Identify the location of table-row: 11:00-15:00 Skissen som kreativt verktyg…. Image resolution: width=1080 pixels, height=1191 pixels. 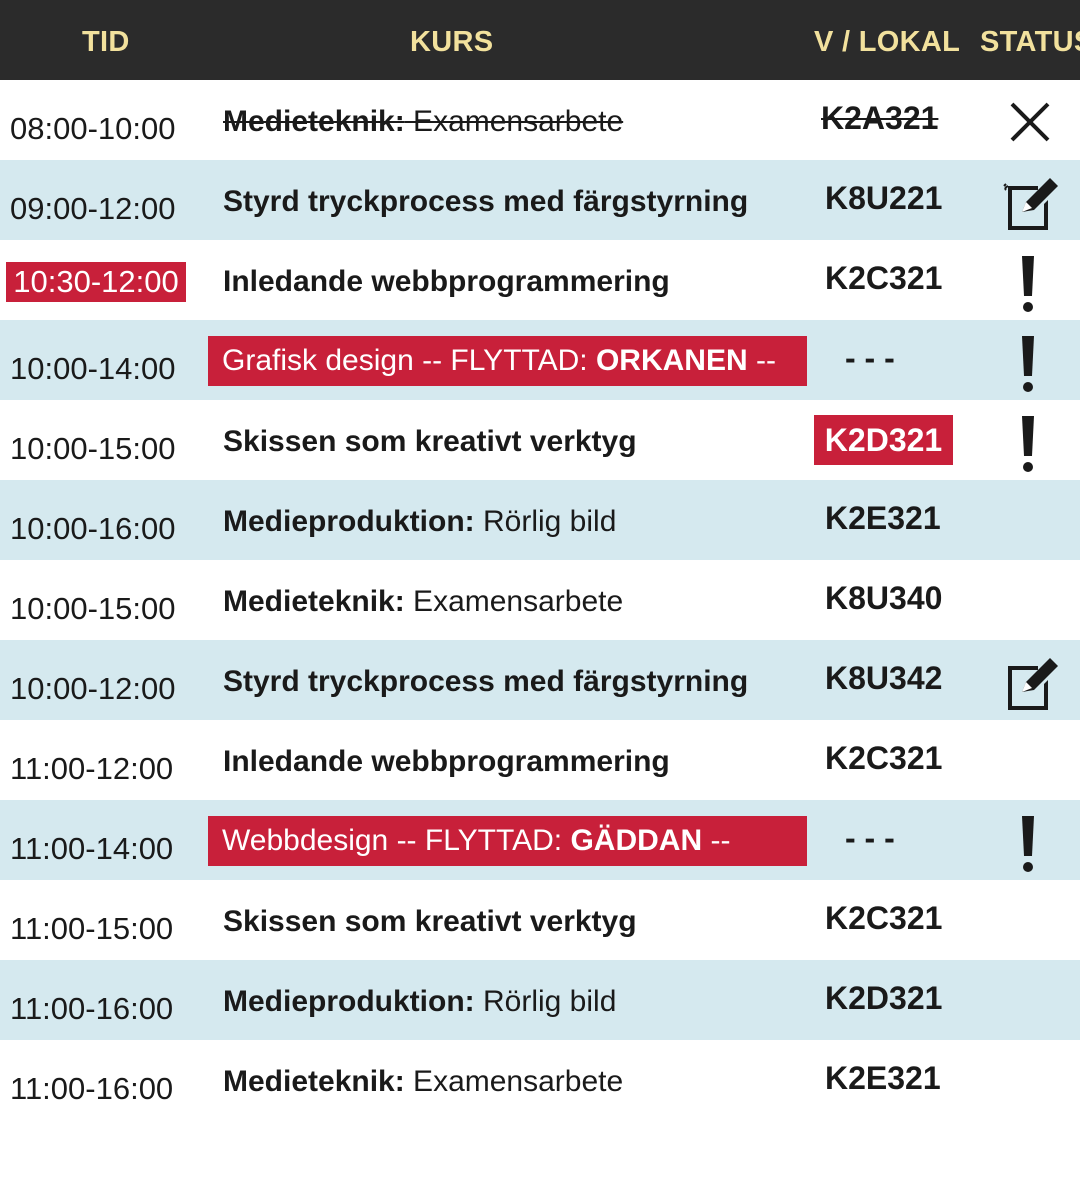
(540, 920).